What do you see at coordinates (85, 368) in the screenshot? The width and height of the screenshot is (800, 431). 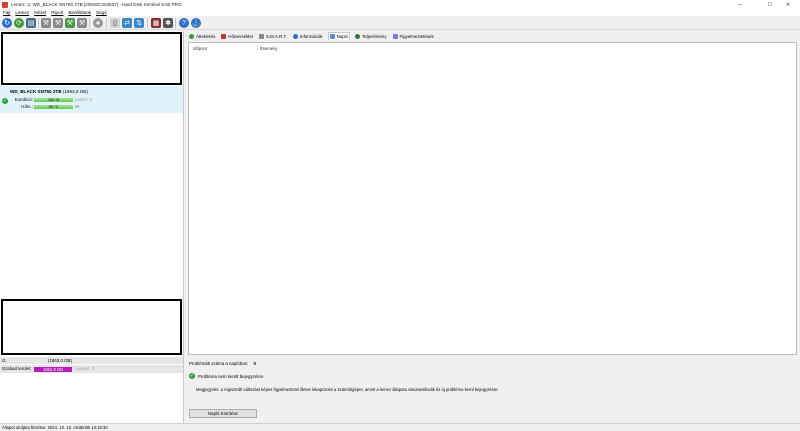 I see `free-space-extra: Lemez: 2` at bounding box center [85, 368].